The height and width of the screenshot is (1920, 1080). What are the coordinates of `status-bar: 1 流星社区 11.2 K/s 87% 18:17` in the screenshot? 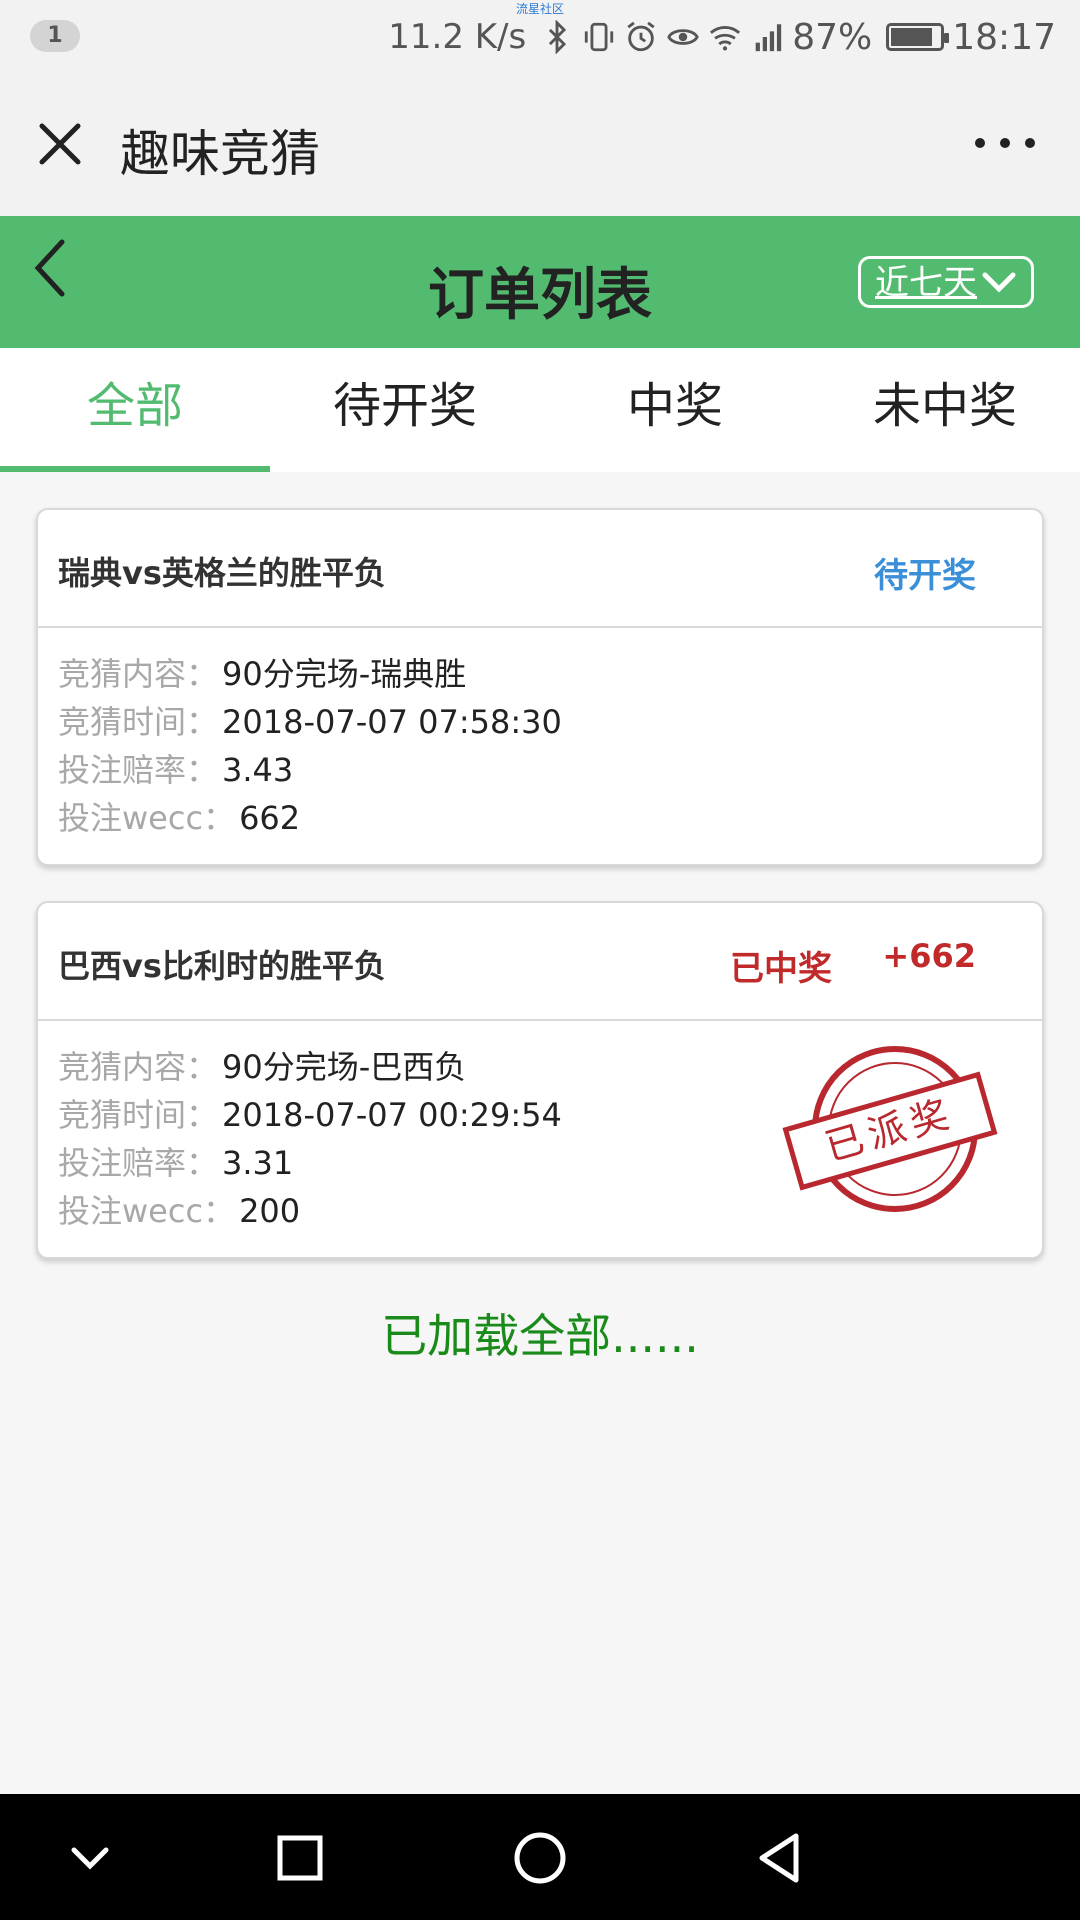 It's located at (540, 36).